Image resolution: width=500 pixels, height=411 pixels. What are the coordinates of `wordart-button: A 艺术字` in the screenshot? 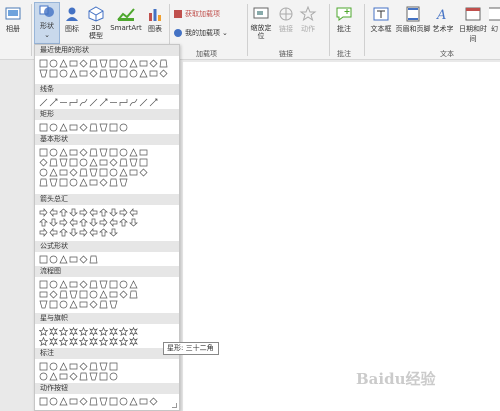 It's located at (443, 20).